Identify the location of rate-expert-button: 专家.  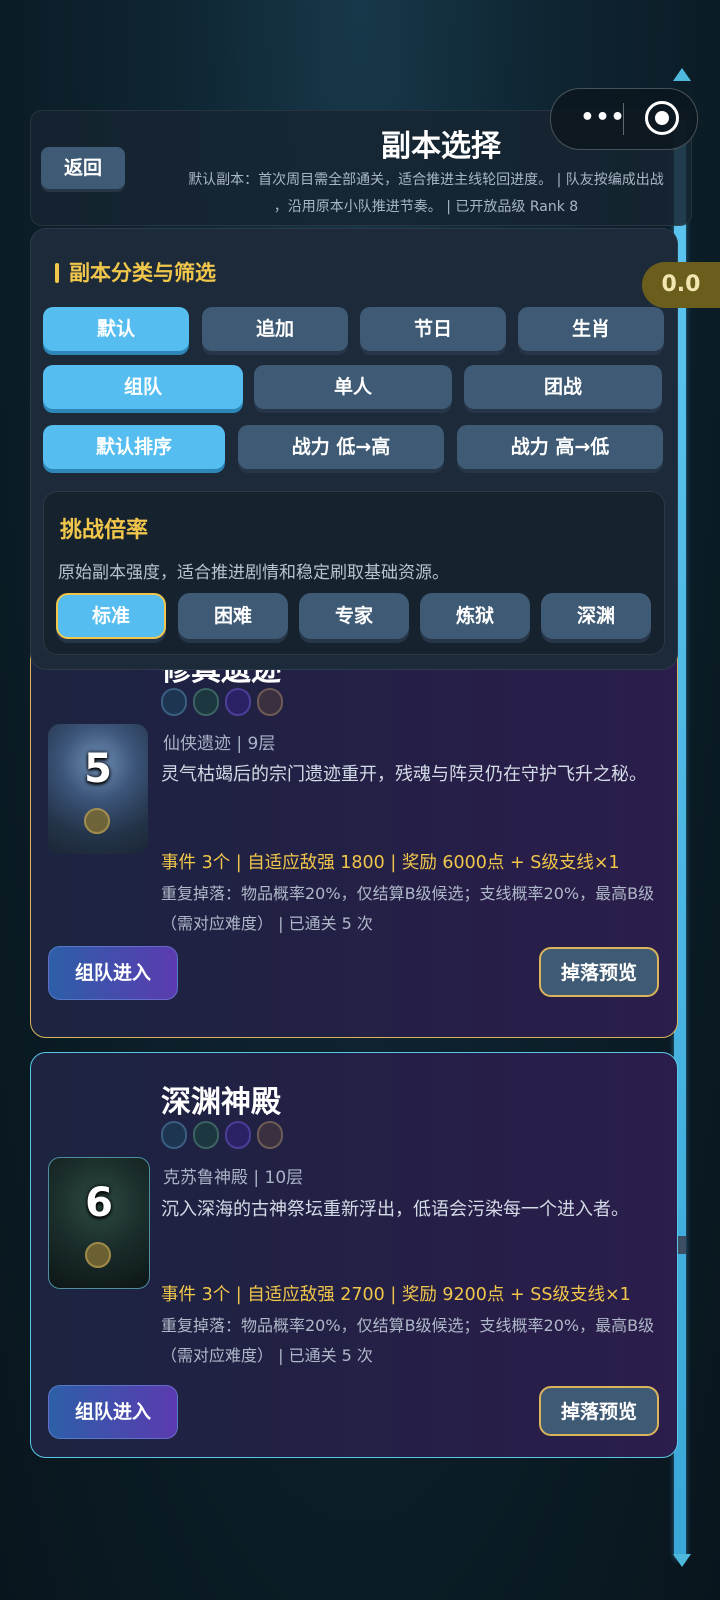
(354, 616).